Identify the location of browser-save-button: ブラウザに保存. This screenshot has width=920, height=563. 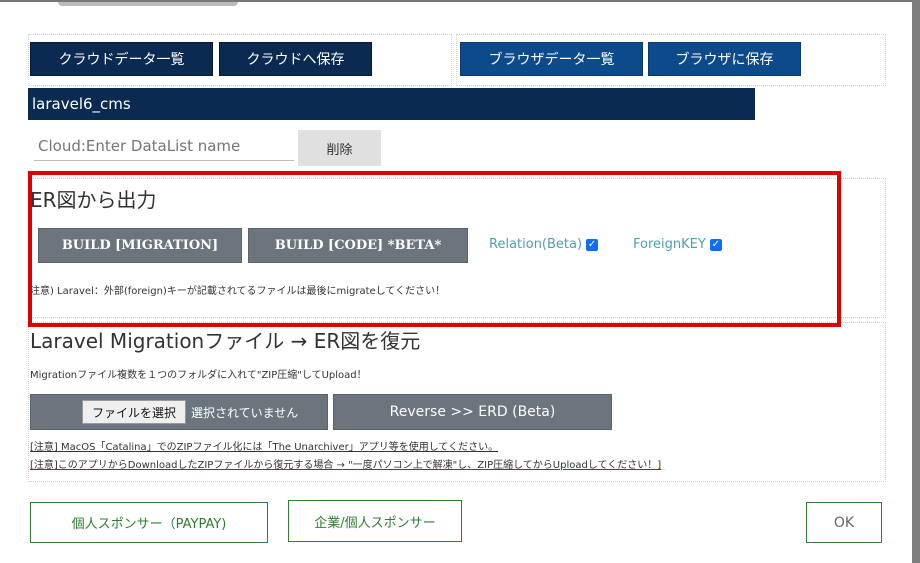
(724, 59).